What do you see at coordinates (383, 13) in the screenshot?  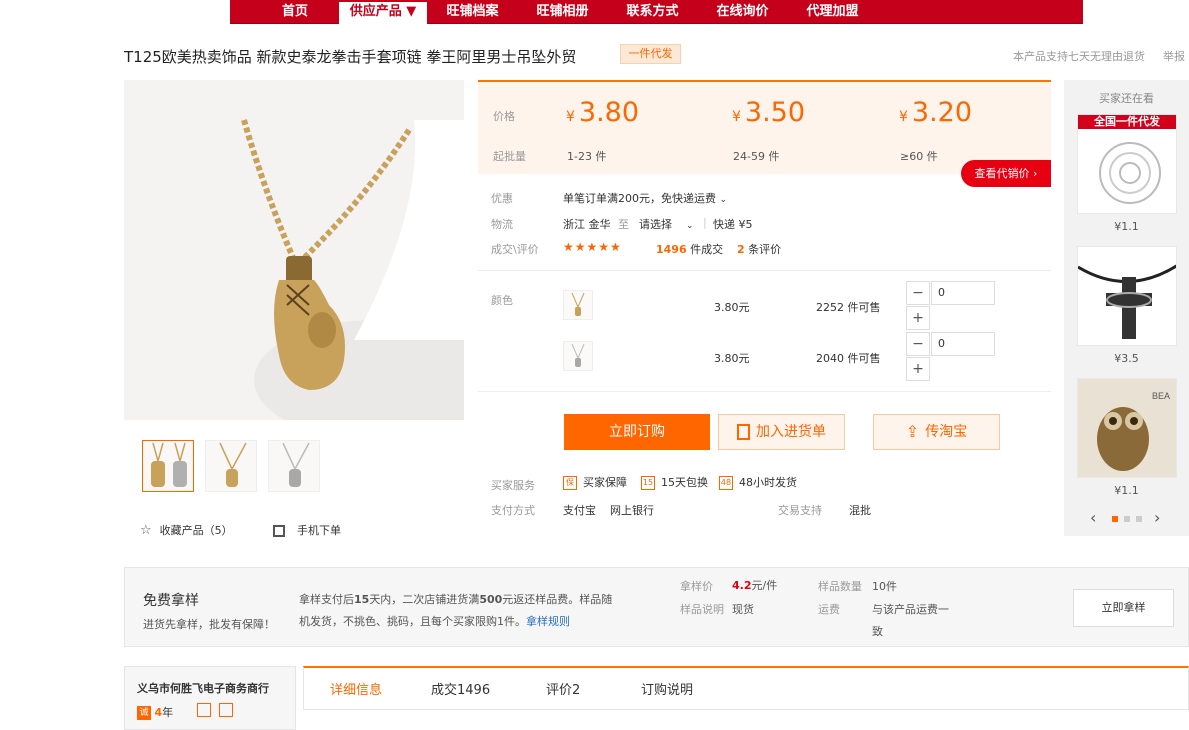 I see `nav-products: 供应产品 ▼` at bounding box center [383, 13].